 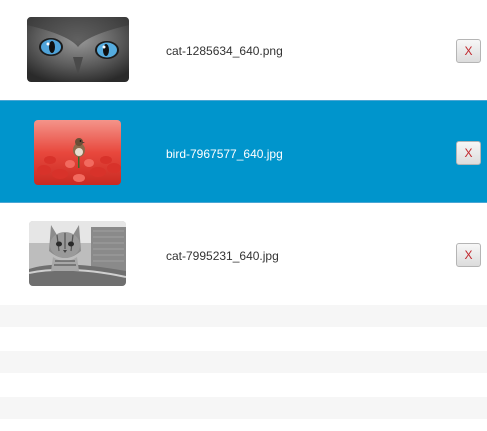 What do you see at coordinates (224, 51) in the screenshot?
I see `file-name: cat-1285634_640.png` at bounding box center [224, 51].